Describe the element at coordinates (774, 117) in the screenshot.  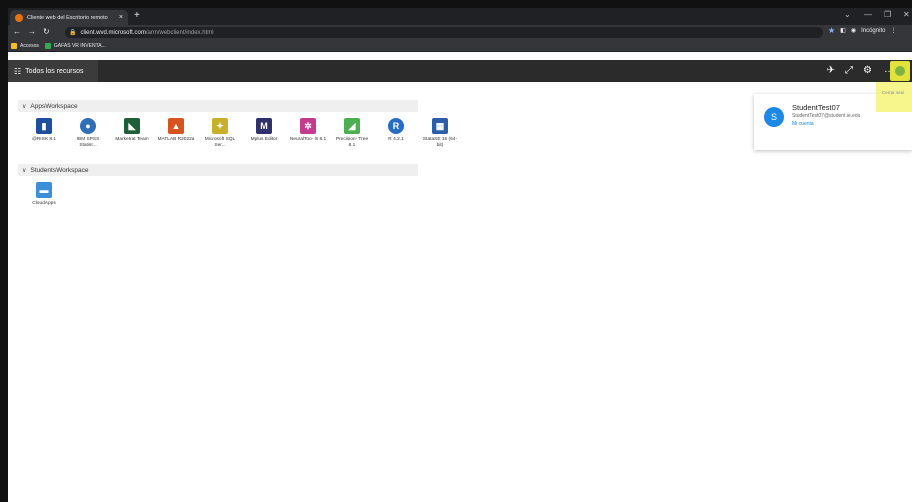
I see `account-avatar: S` at that location.